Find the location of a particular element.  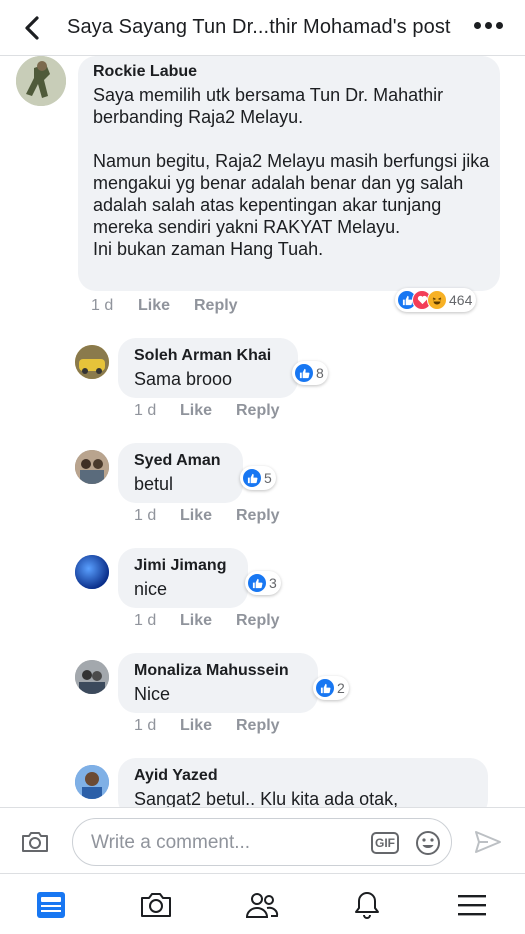

top-bar: Saya Sayang Tun Dr...thir Mohamad's post is located at coordinates (262, 28).